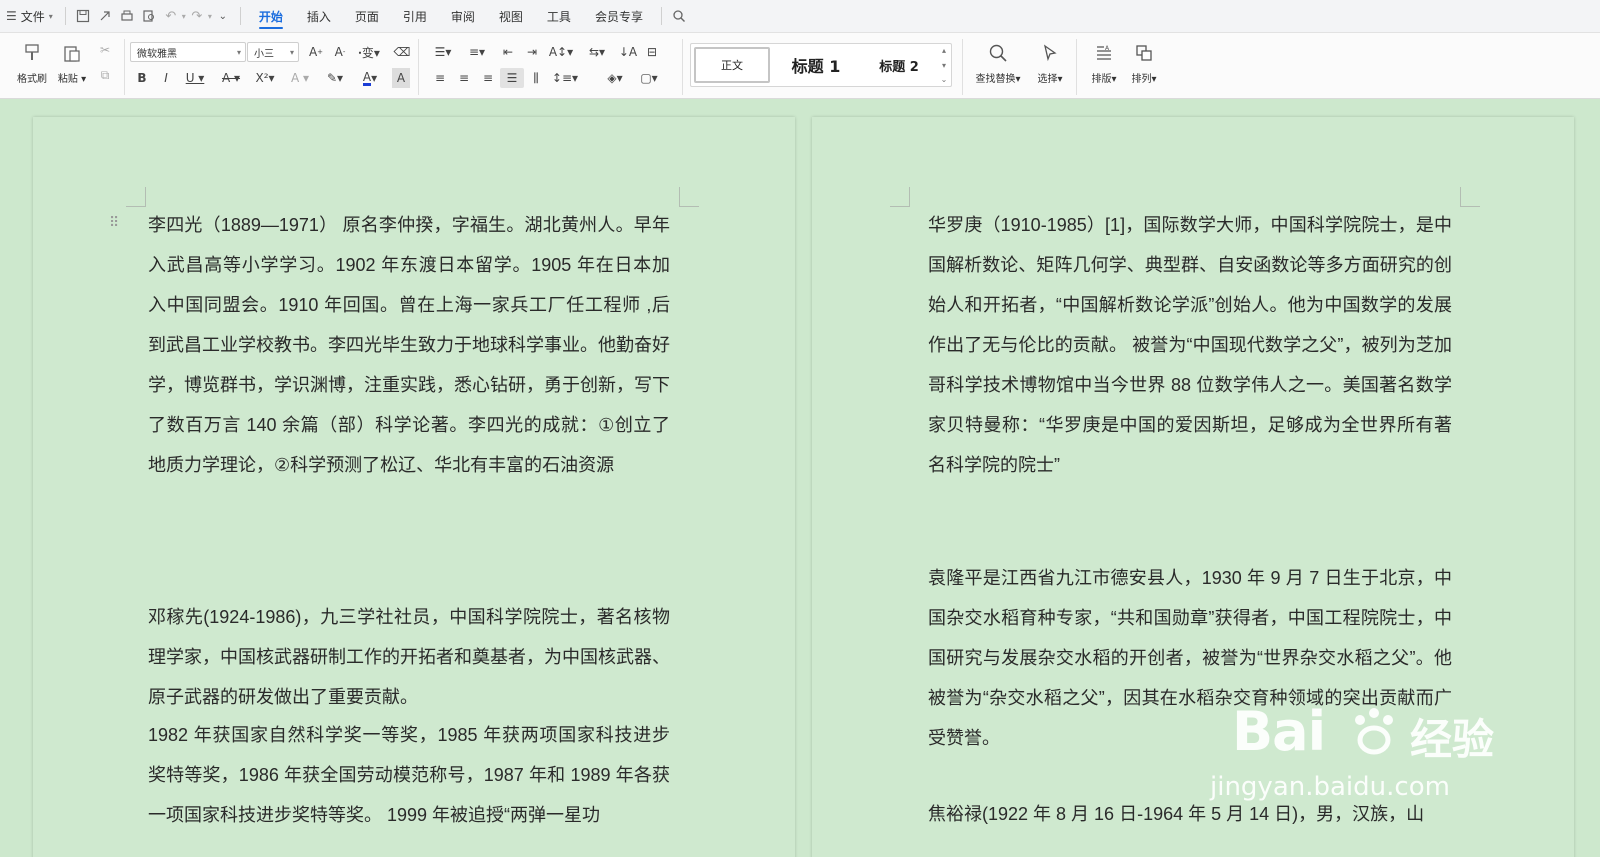  What do you see at coordinates (619, 16) in the screenshot?
I see `tab-member: 会员专享` at bounding box center [619, 16].